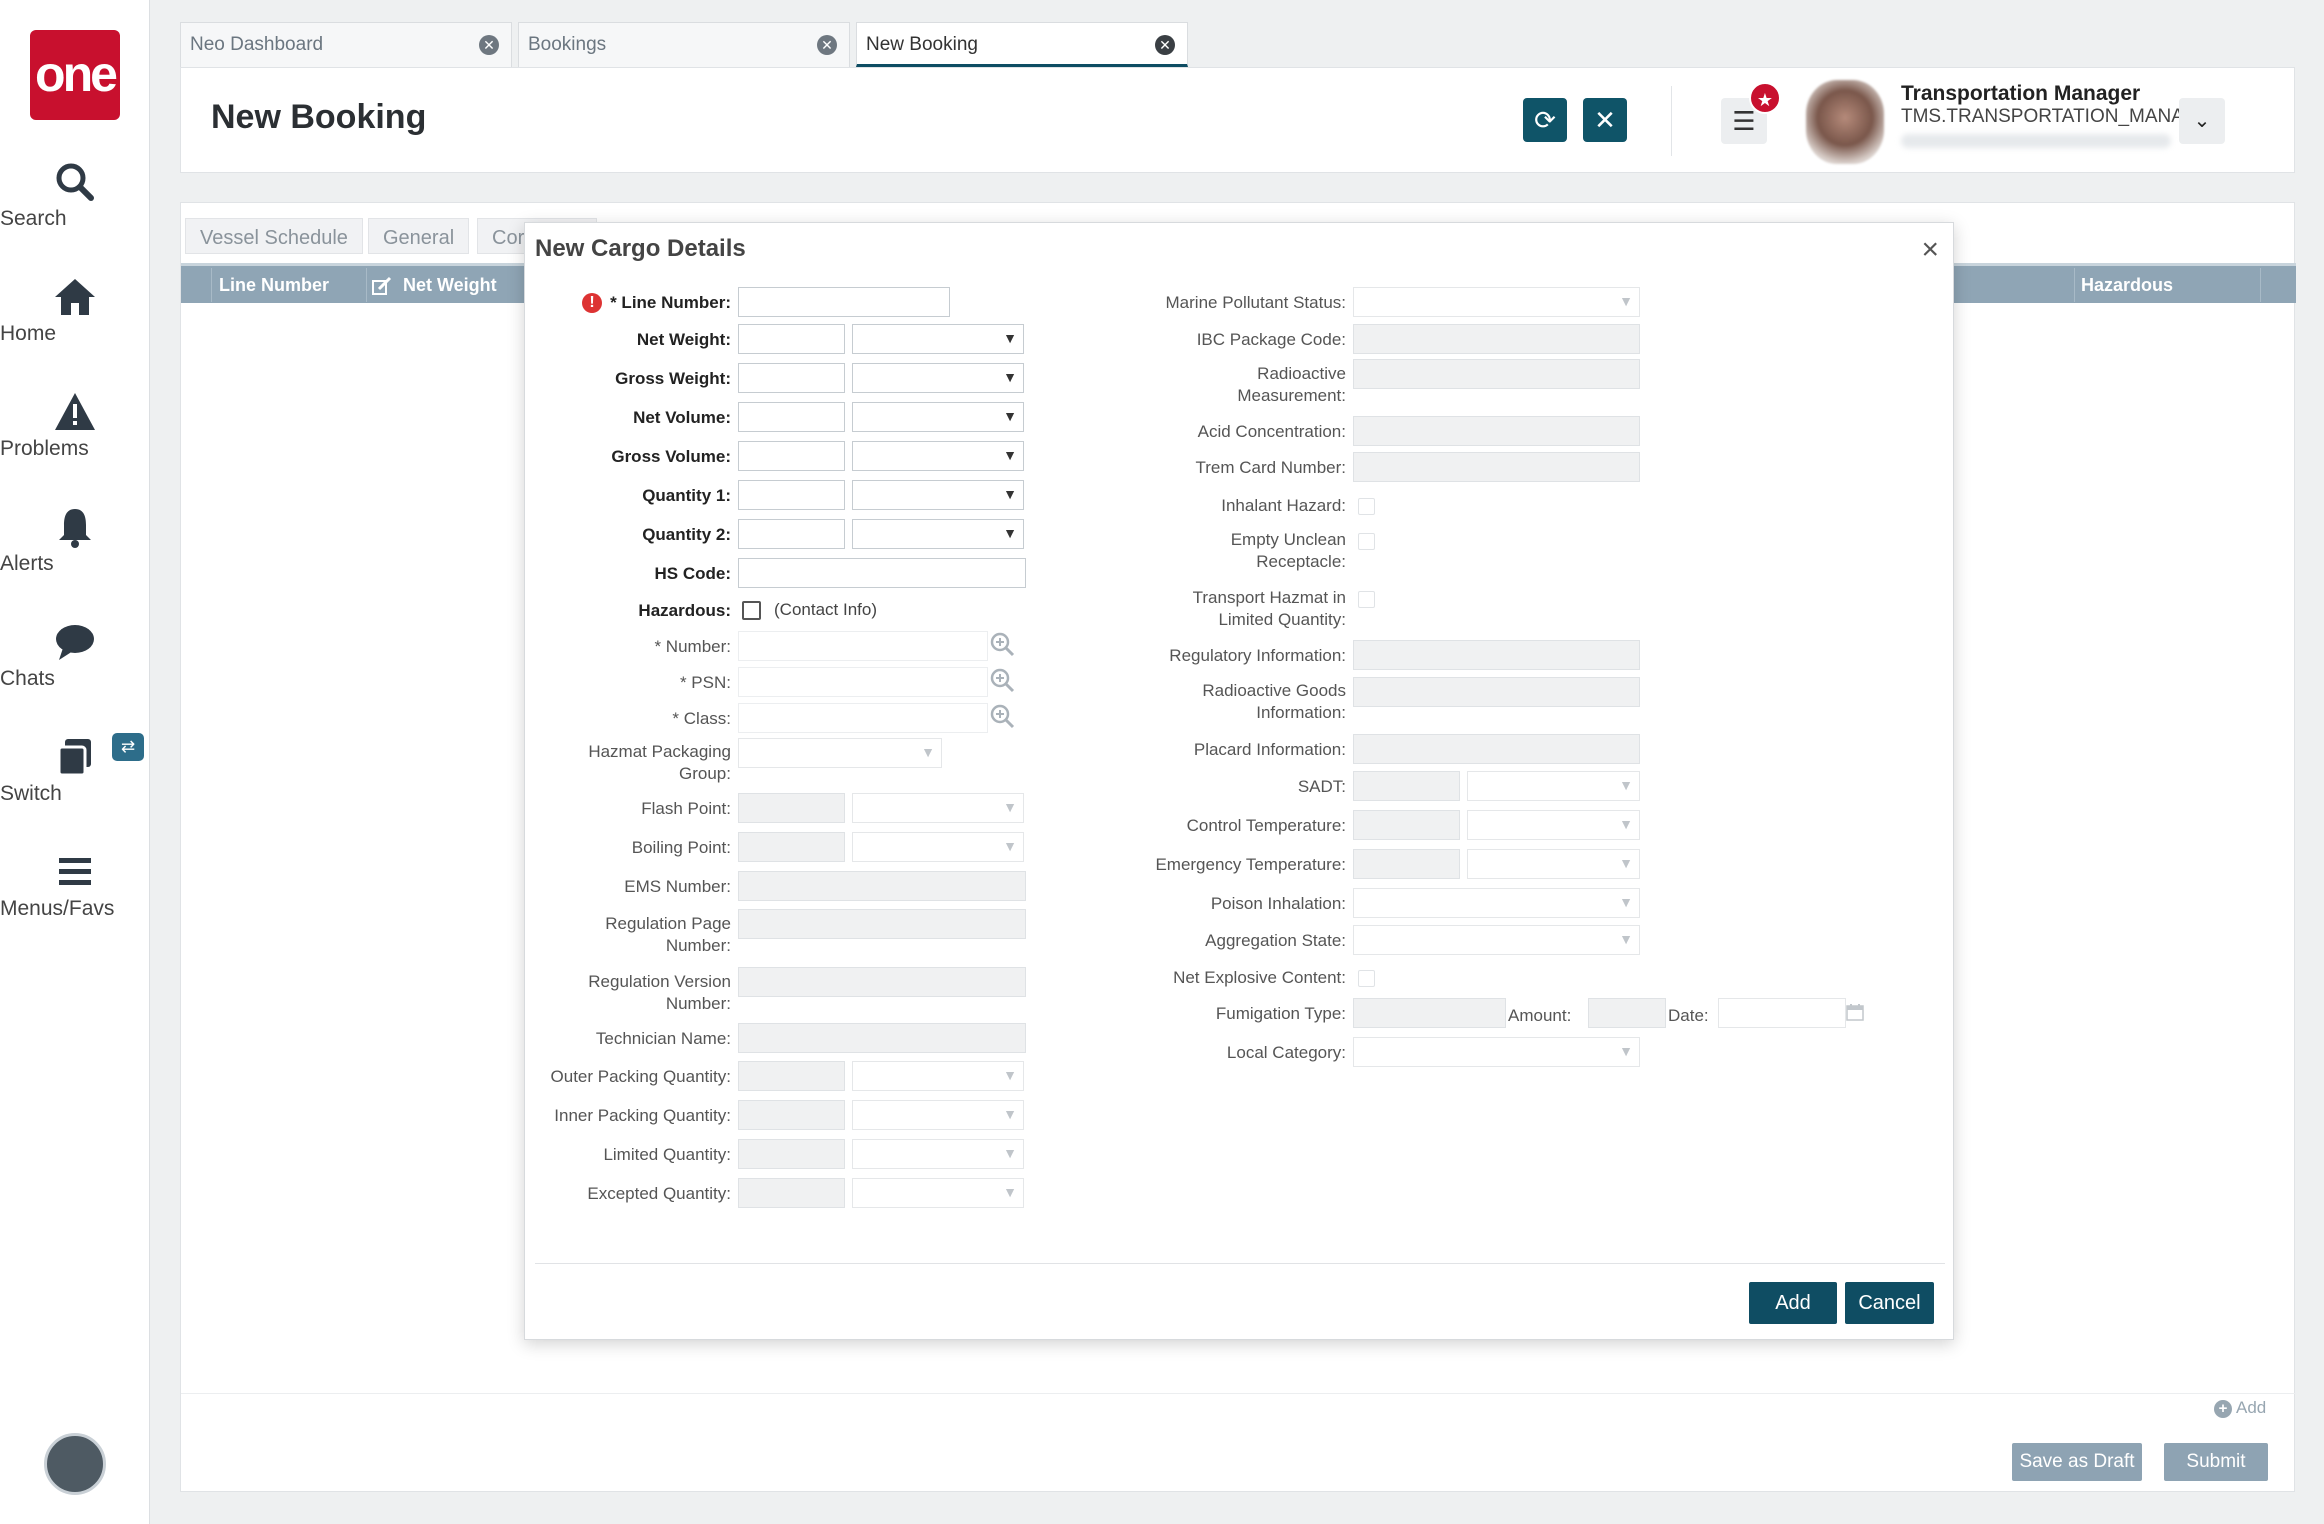  Describe the element at coordinates (2127, 285) in the screenshot. I see `col-hazardous: Hazardous` at that location.